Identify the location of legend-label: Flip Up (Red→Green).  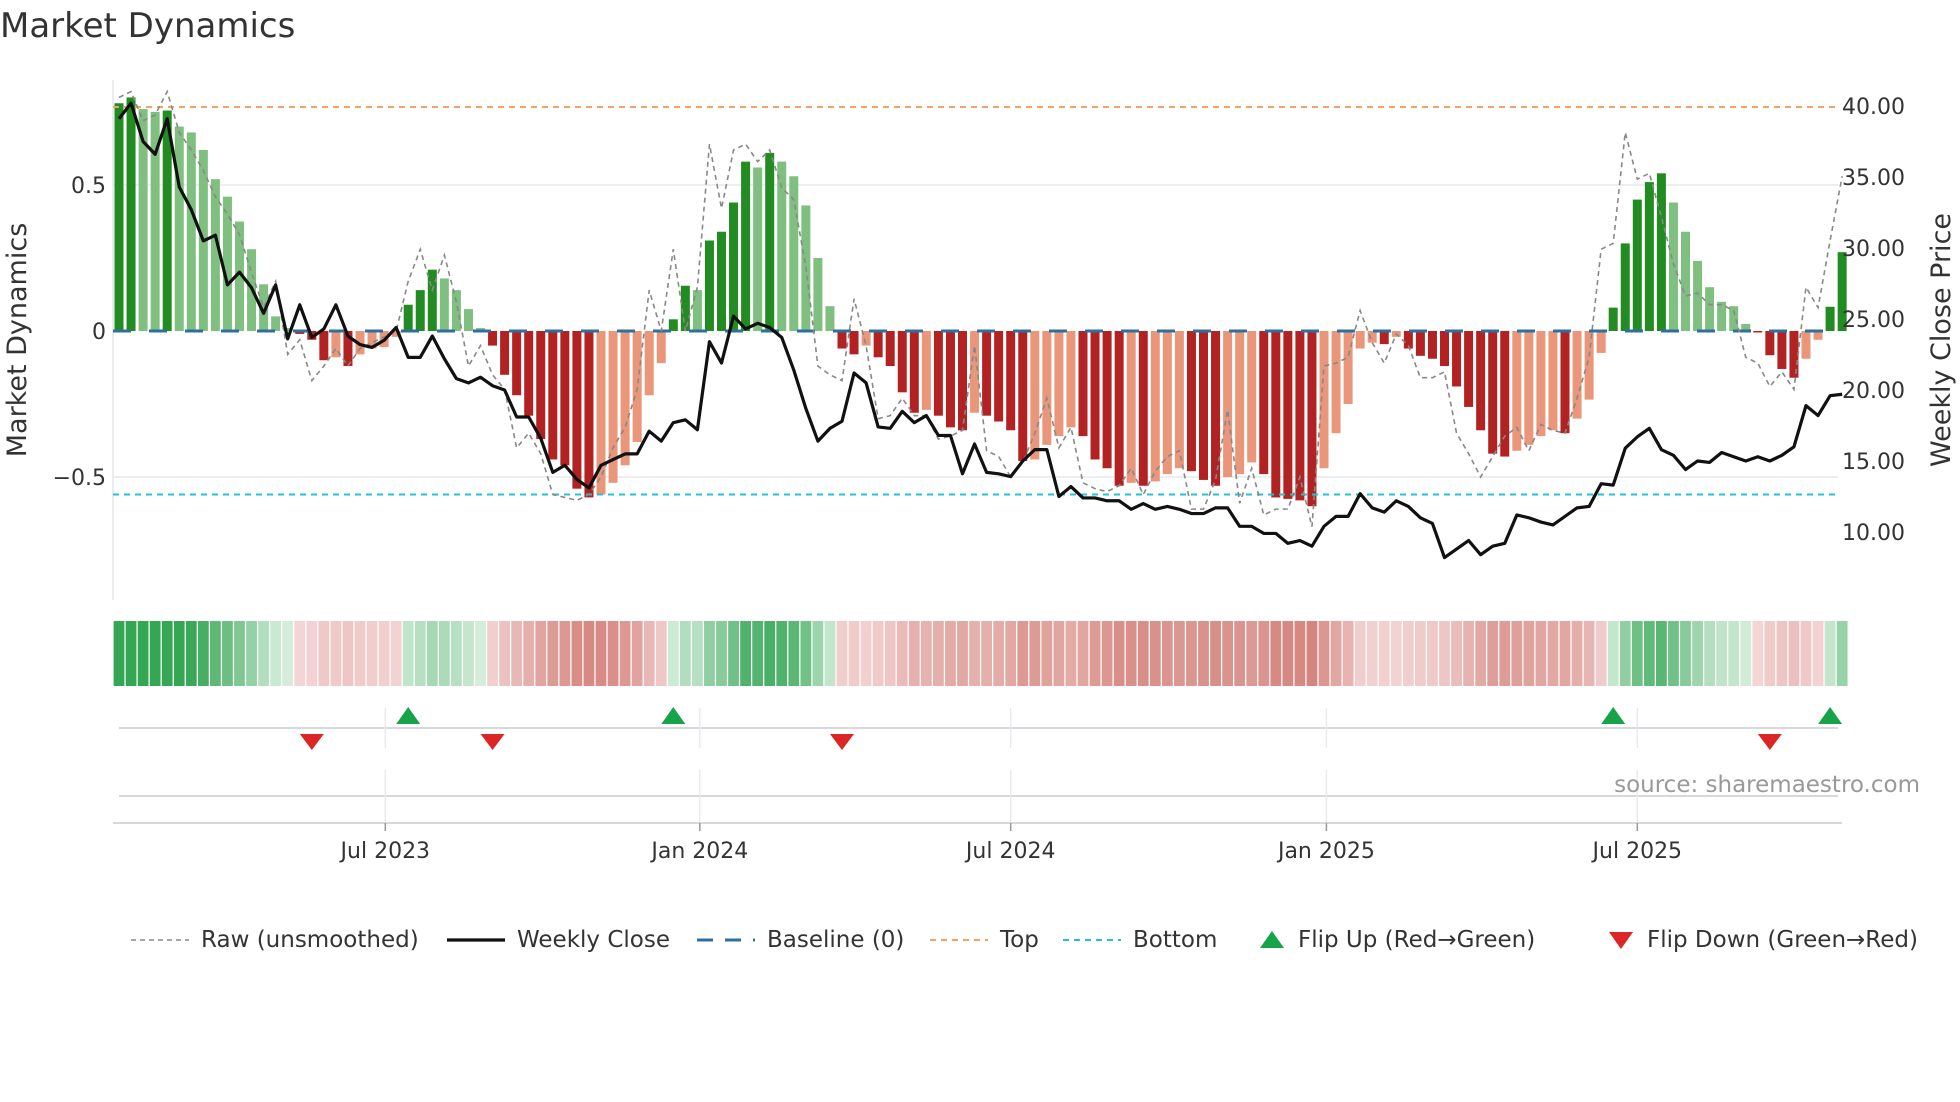
(1417, 940).